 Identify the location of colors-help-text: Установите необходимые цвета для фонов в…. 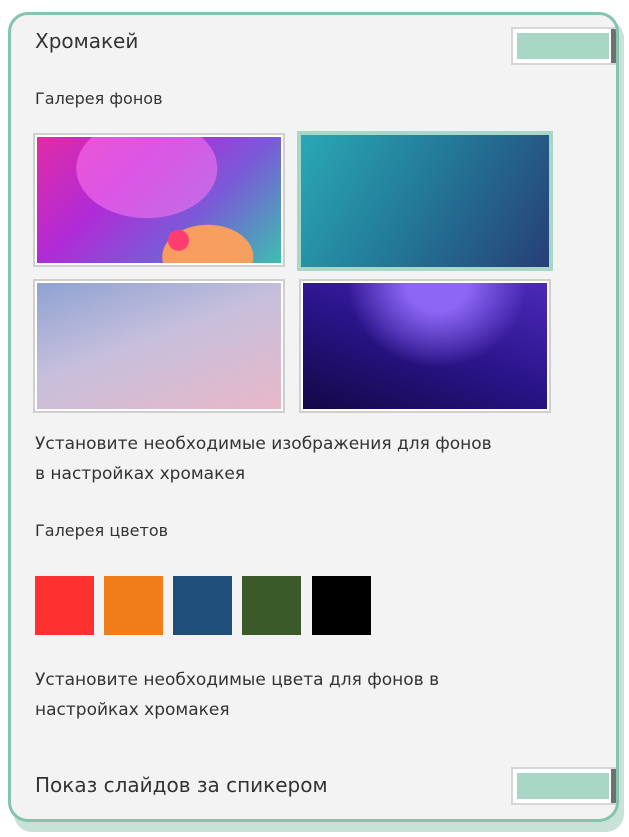
(237, 695).